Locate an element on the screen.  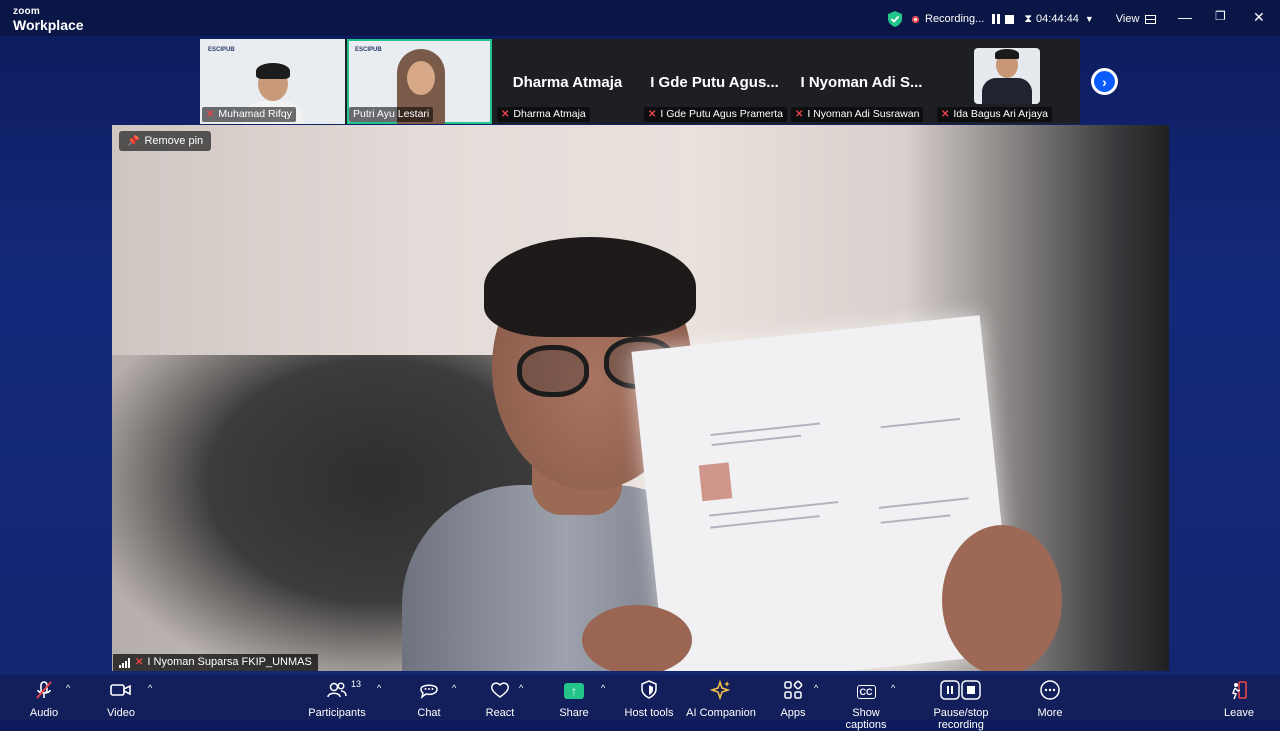
pause-stop-recording-label: Pause/stop recording is located at coordinates (961, 719).